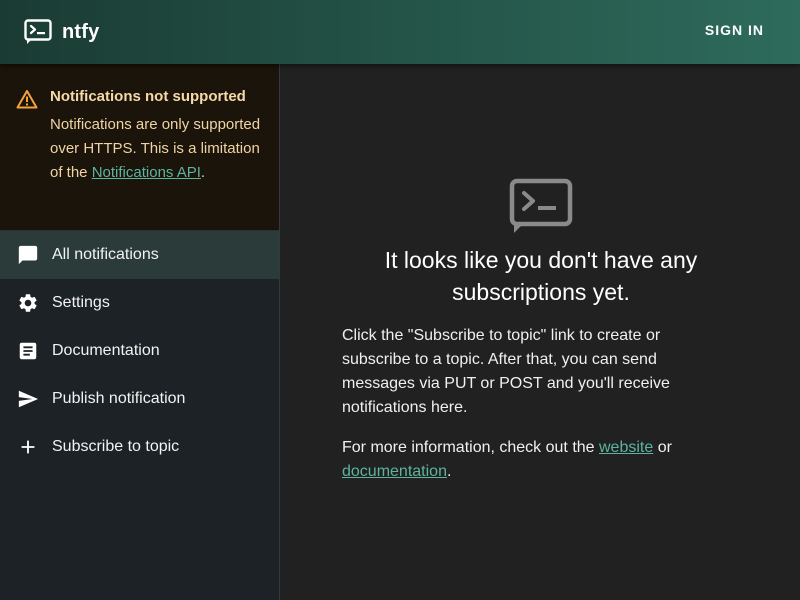  Describe the element at coordinates (119, 398) in the screenshot. I see `sidebar-item-label: Publish notification` at that location.